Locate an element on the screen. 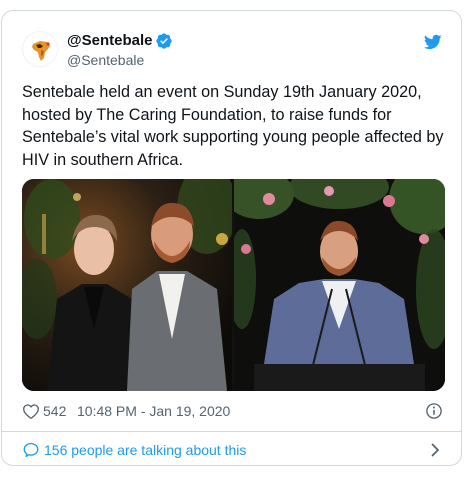  tweet-meta: 542 10:48 PM - Jan 19, 2020 is located at coordinates (232, 411).